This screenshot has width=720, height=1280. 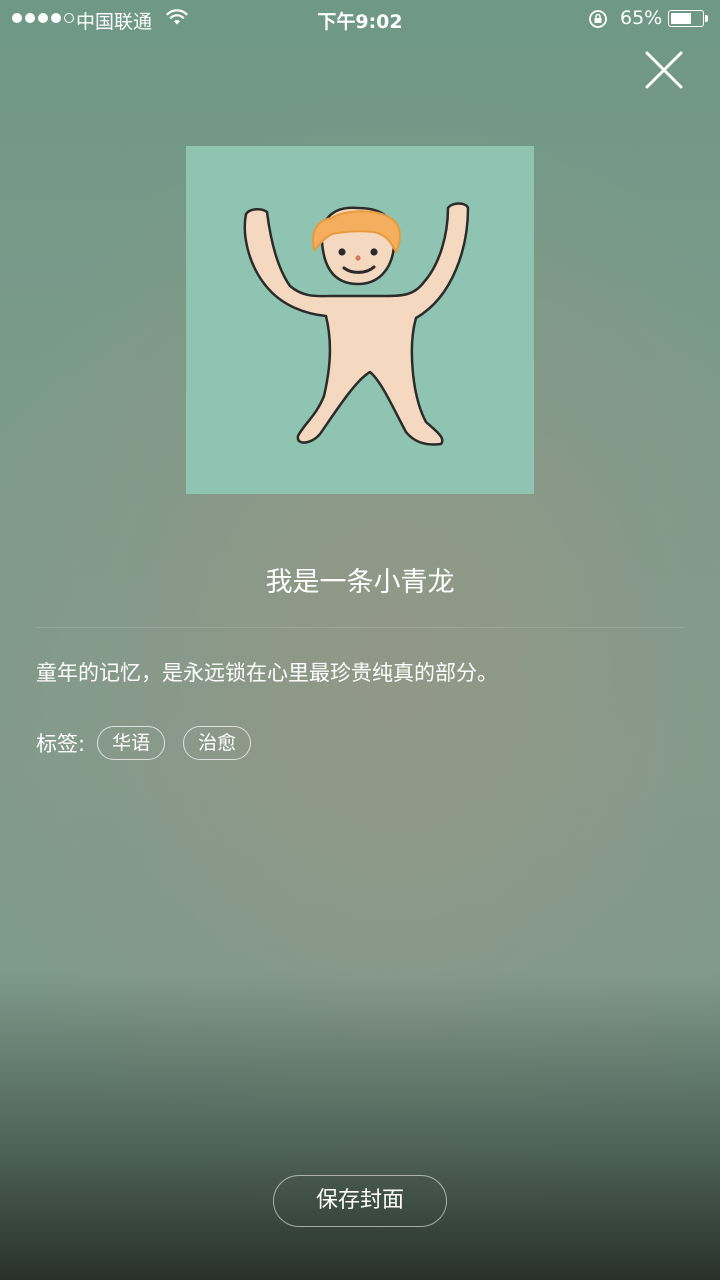 I want to click on divider, so click(x=360, y=627).